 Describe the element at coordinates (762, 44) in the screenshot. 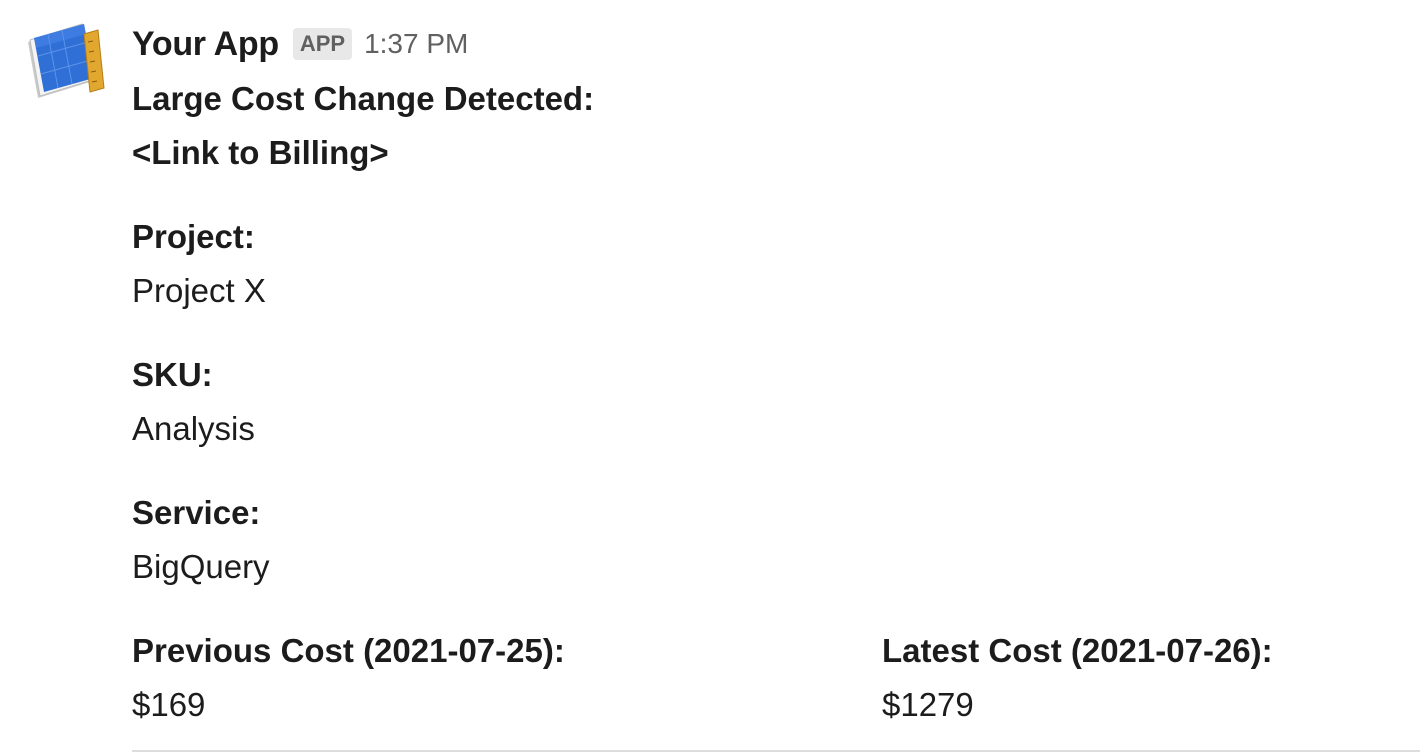

I see `message-header: Your App APP 1:37 PM` at that location.